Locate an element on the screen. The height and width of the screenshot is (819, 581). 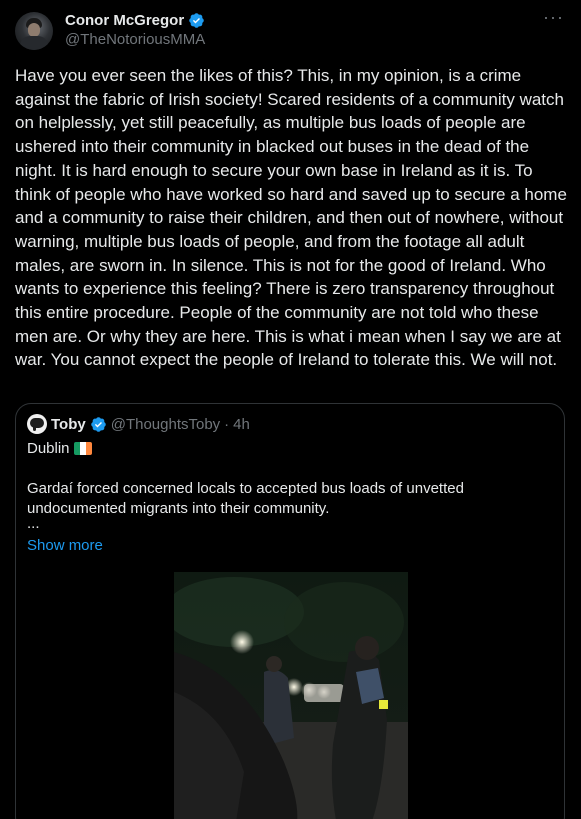
quoted-author-avatar is located at coordinates (37, 424).